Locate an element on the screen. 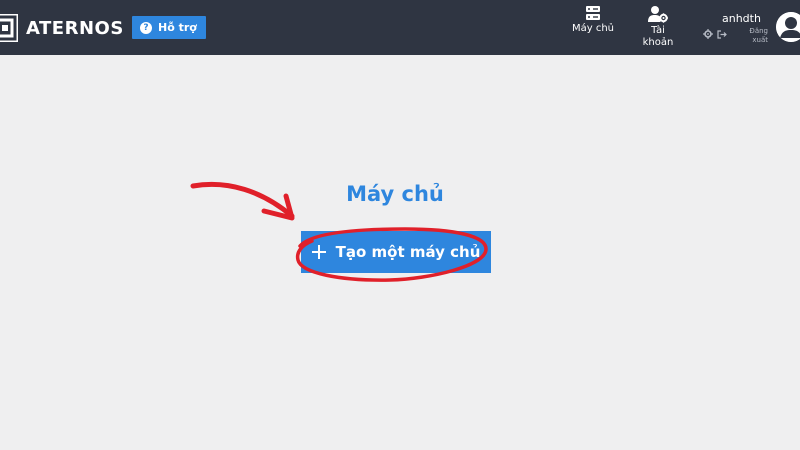 The image size is (800, 450). user-avatar-icon is located at coordinates (788, 27).